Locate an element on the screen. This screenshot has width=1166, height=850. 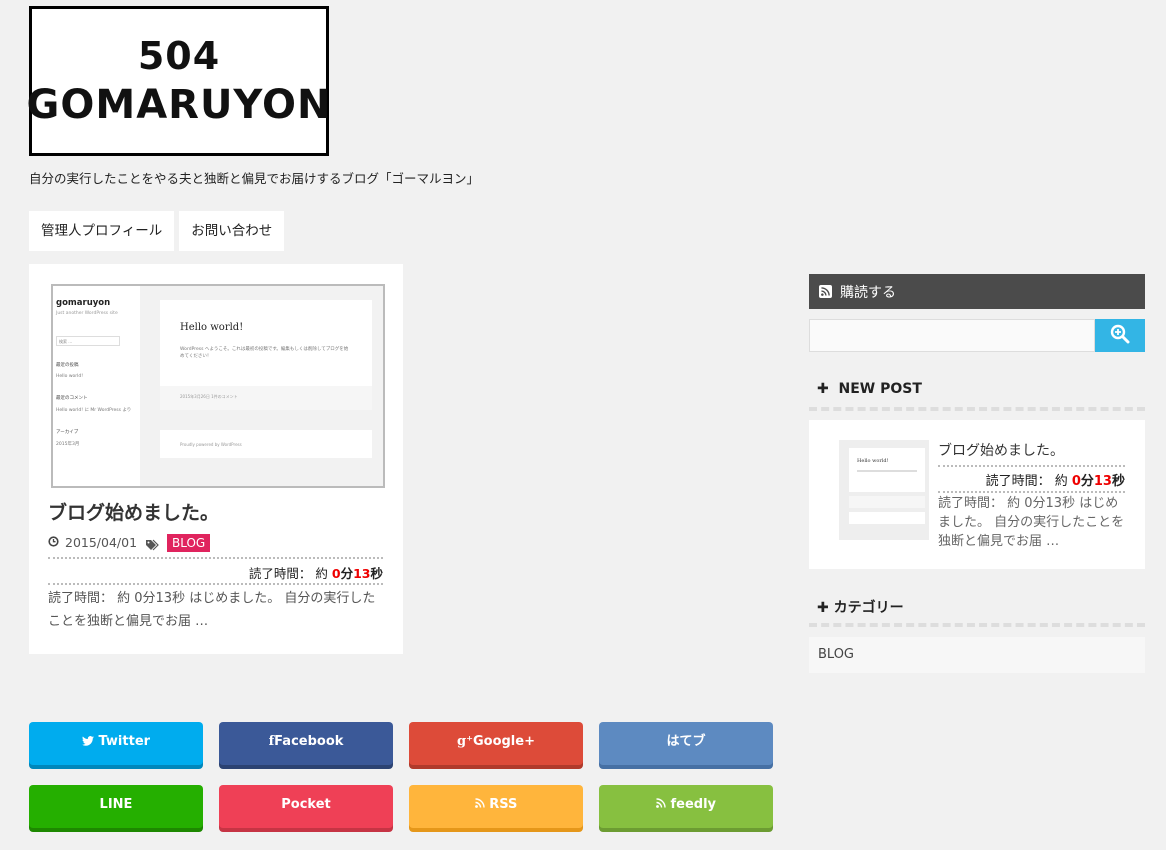
new-post-thumbnail-body is located at coordinates (887, 471).